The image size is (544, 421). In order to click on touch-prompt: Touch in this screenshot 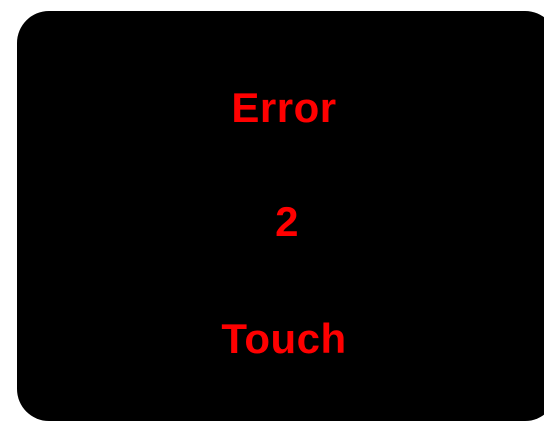, I will do `click(279, 339)`.